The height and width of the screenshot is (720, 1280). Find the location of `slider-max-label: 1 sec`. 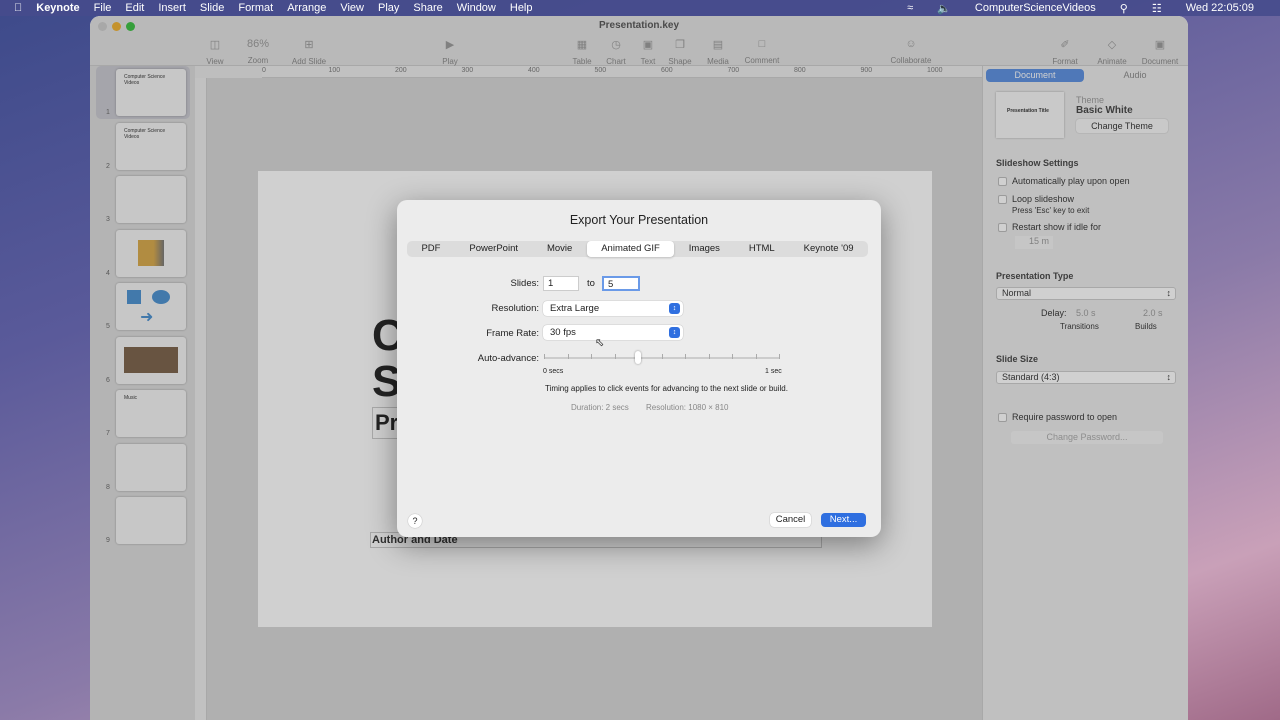

slider-max-label: 1 sec is located at coordinates (773, 371).